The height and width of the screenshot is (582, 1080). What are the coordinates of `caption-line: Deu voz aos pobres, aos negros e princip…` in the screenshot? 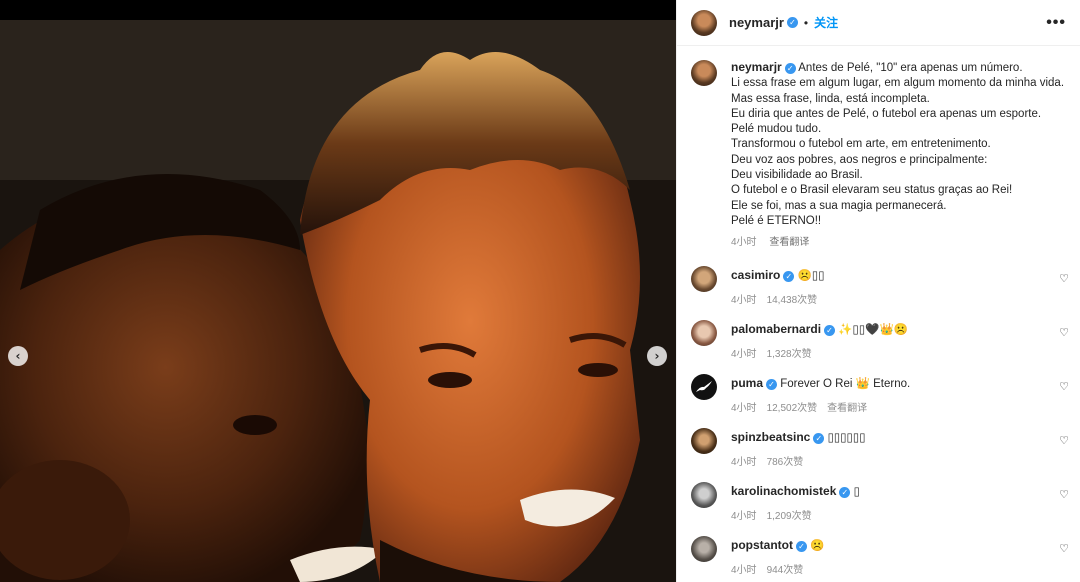 It's located at (859, 159).